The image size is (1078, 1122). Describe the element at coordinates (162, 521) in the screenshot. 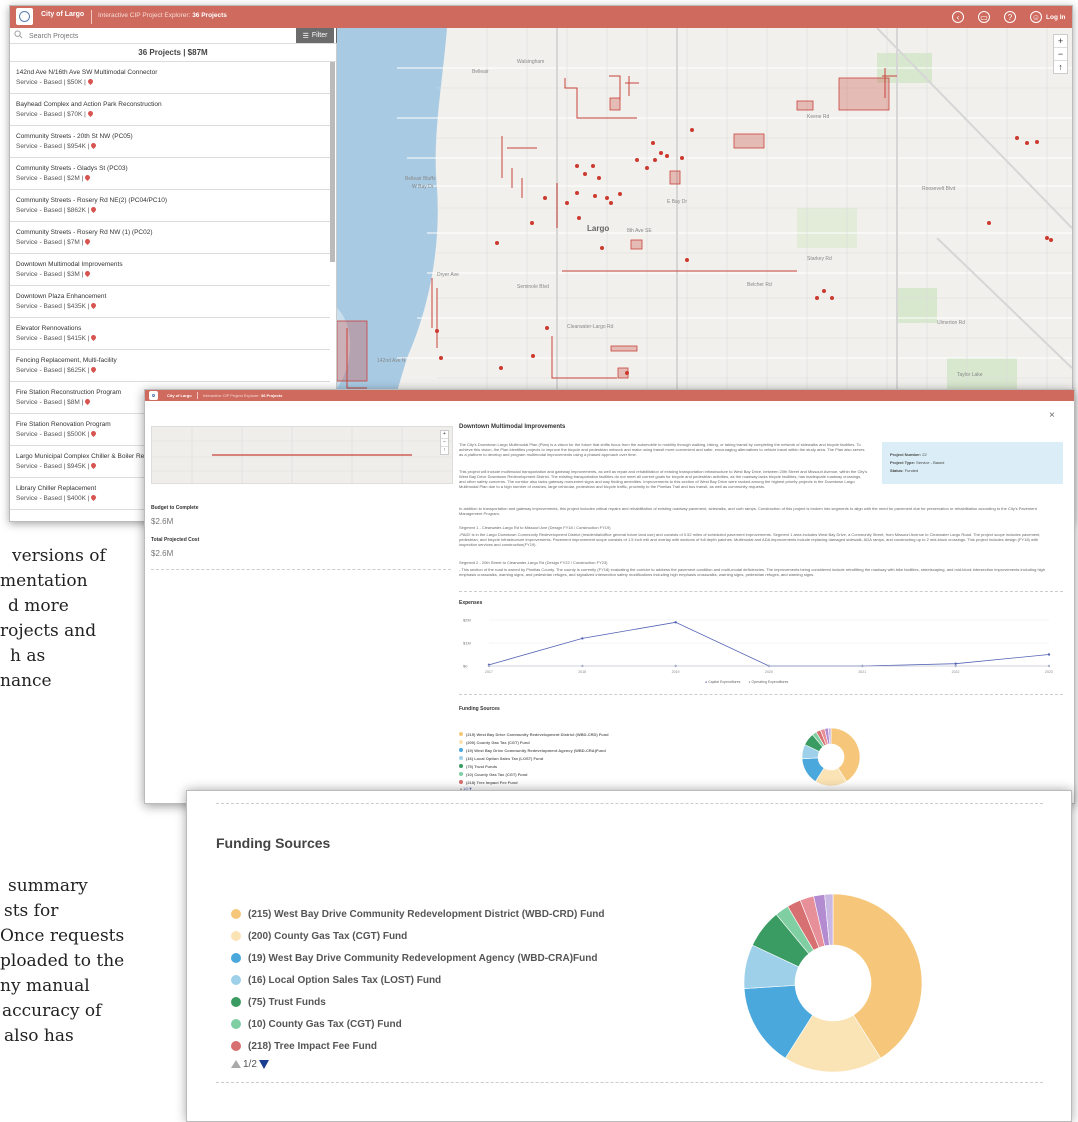

I see `budget-value: $2.6M` at that location.